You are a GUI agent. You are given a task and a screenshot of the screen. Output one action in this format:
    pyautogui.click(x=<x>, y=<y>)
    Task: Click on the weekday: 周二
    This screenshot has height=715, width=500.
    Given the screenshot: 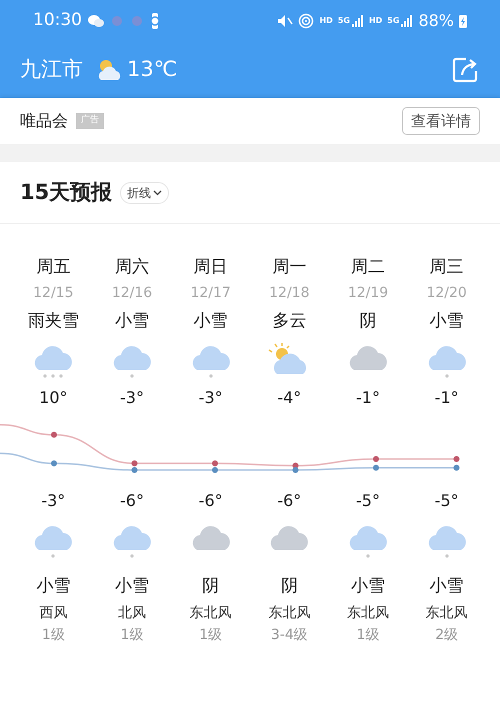 What is the action you would take?
    pyautogui.click(x=367, y=267)
    